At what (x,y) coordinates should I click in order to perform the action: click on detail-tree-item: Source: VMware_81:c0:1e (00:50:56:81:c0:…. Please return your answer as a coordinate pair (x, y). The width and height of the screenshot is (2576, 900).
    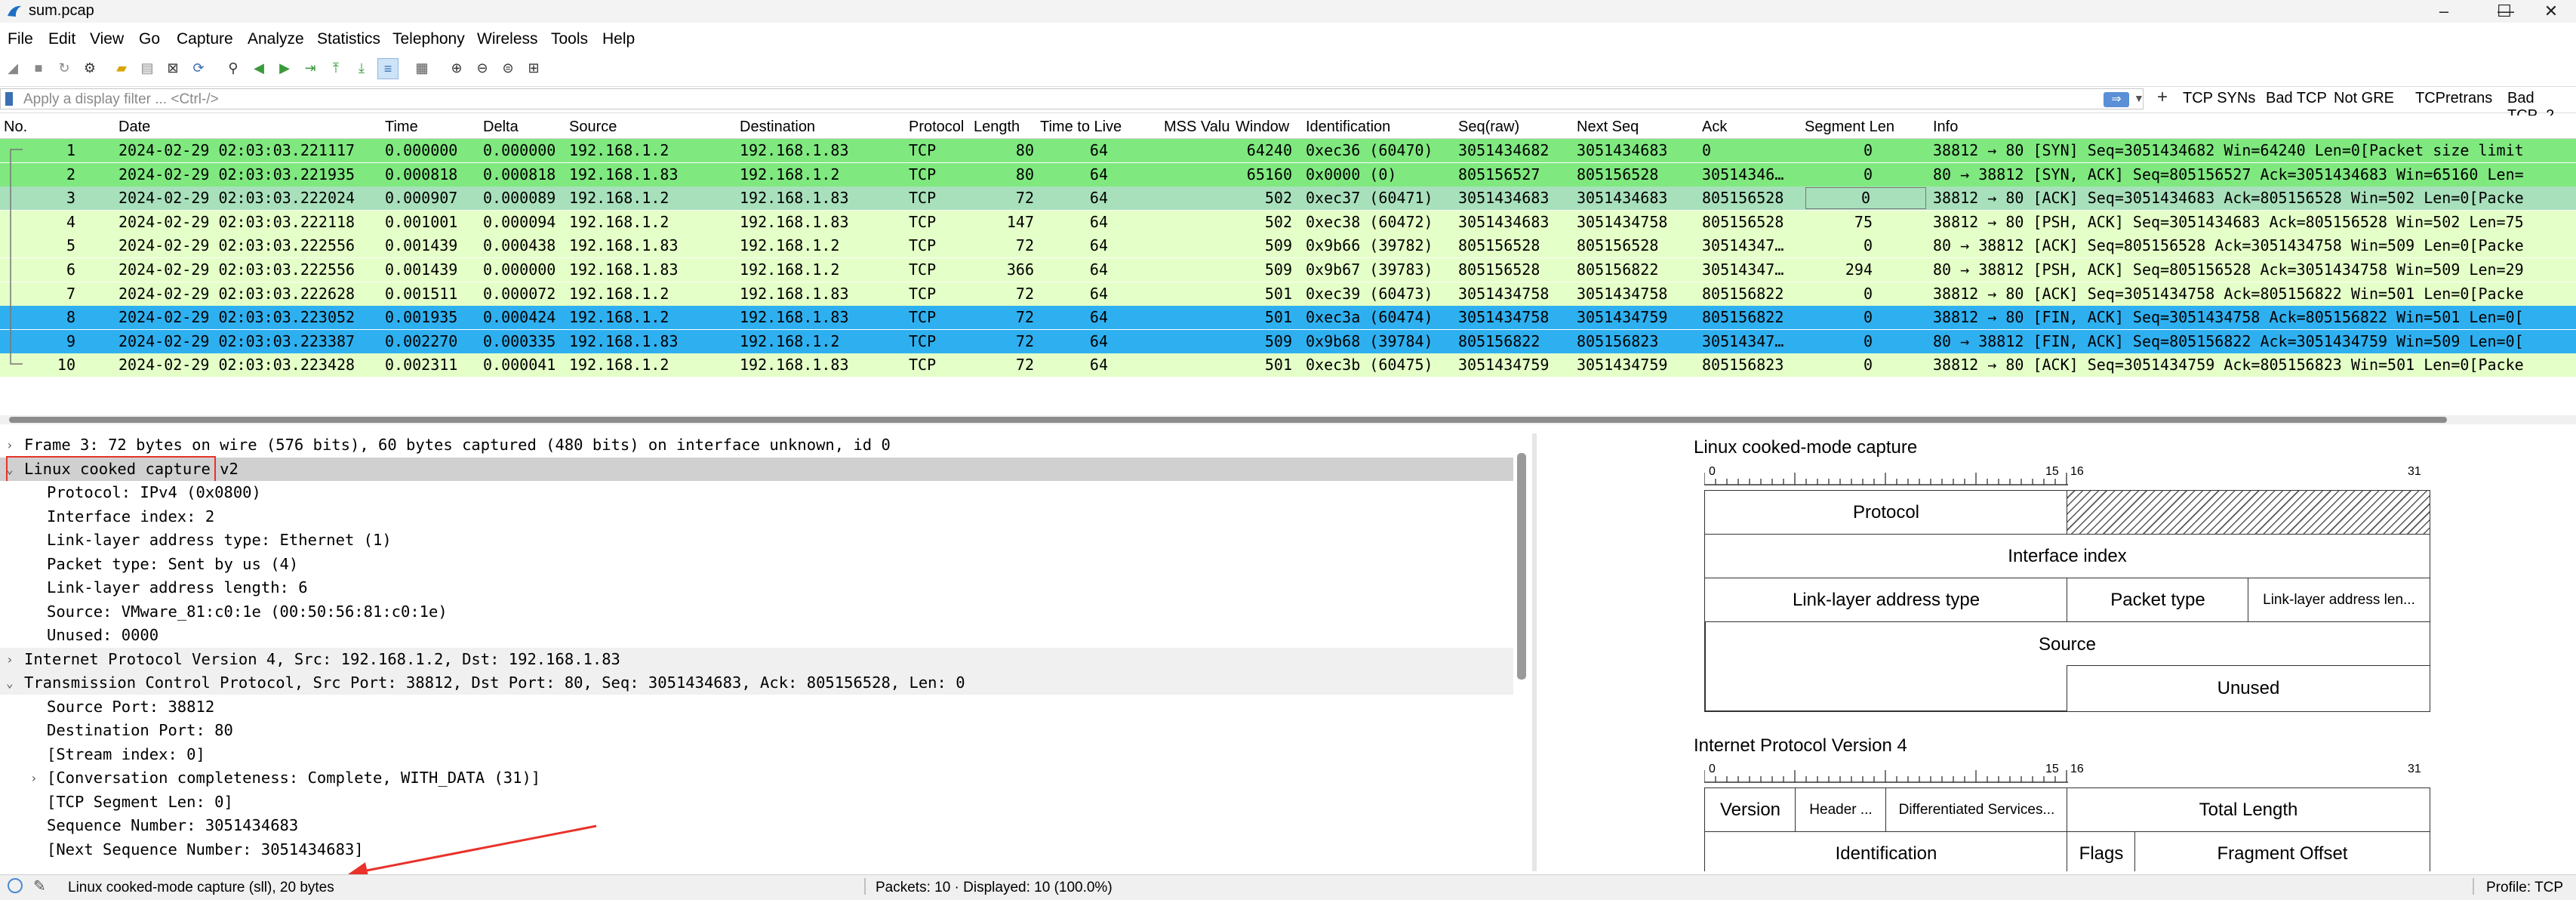
    Looking at the image, I should click on (756, 611).